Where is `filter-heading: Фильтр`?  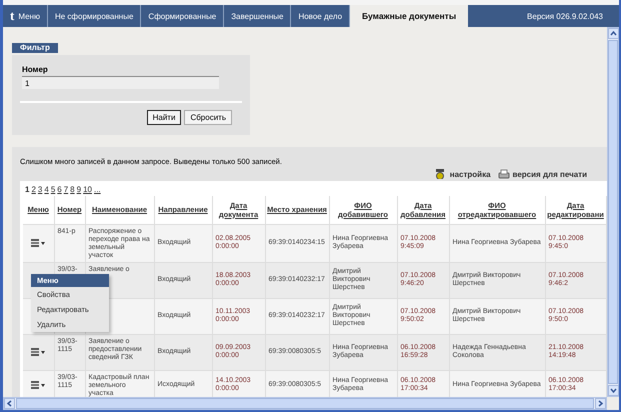
filter-heading: Фильтр is located at coordinates (35, 48).